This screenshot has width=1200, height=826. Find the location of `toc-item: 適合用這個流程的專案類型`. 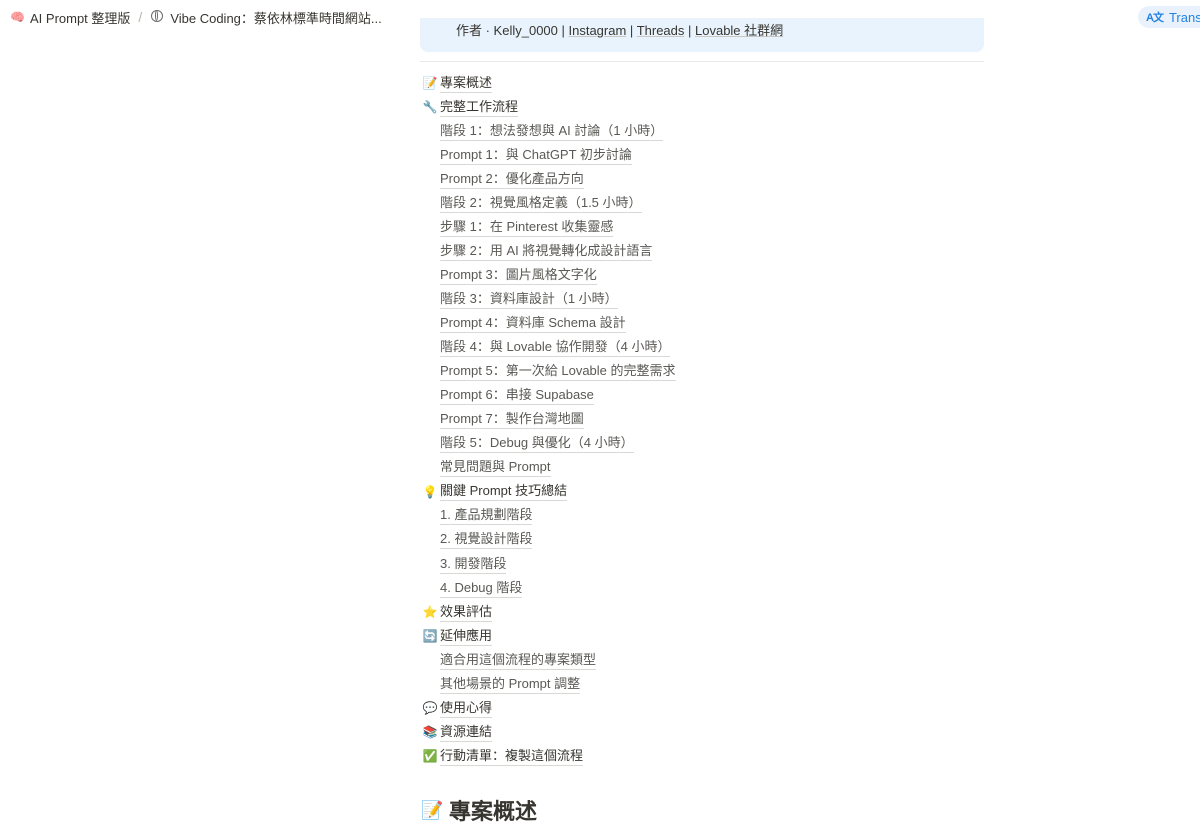

toc-item: 適合用這個流程的專案類型 is located at coordinates (518, 660).